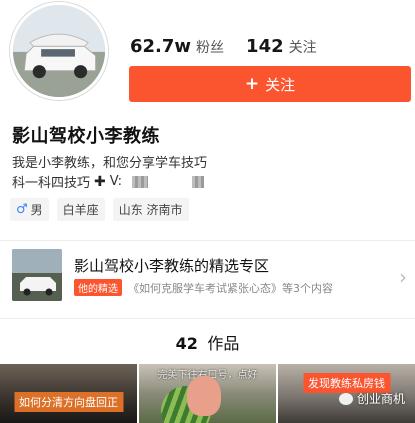 The width and height of the screenshot is (415, 423). What do you see at coordinates (345, 398) in the screenshot?
I see `wechat-icon` at bounding box center [345, 398].